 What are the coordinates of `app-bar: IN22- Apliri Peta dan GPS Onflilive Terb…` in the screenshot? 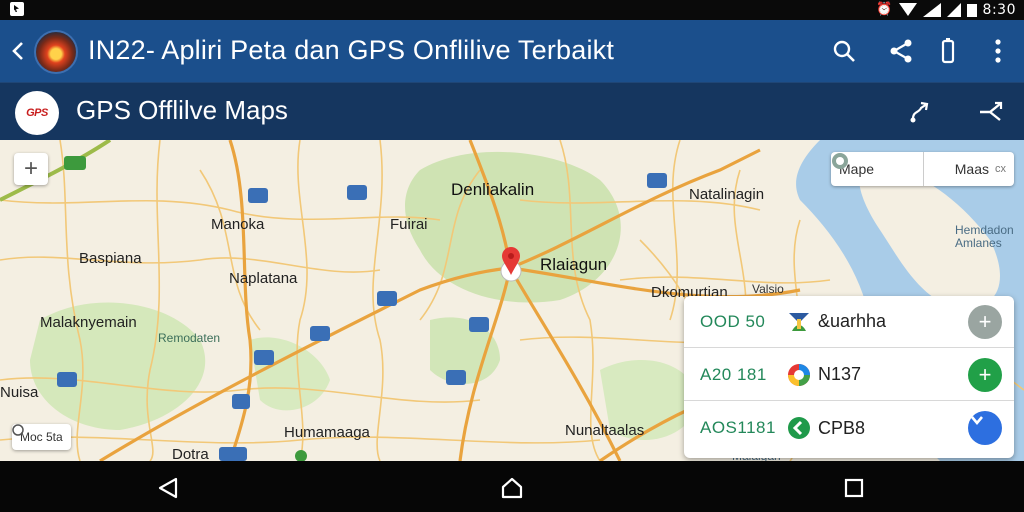 It's located at (512, 51).